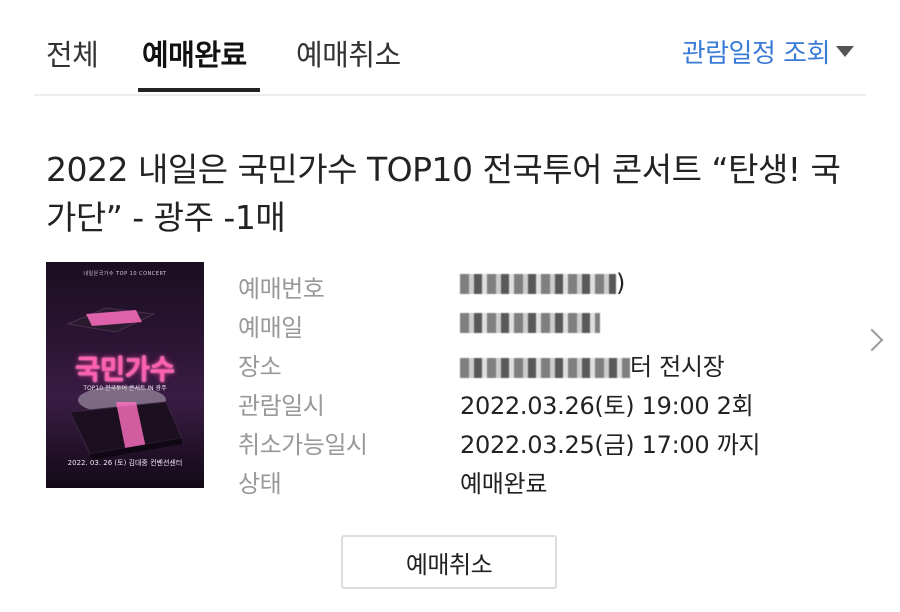 The width and height of the screenshot is (900, 612). What do you see at coordinates (348, 53) in the screenshot?
I see `tab-cancelled: 예매취소` at bounding box center [348, 53].